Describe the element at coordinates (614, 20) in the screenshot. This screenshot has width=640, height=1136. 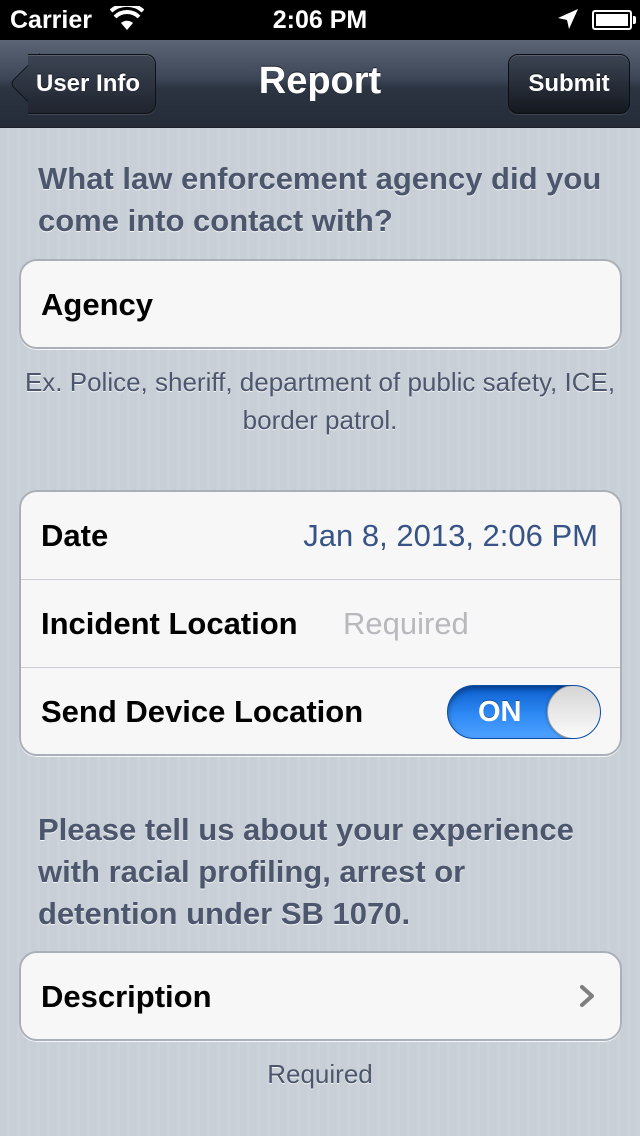
I see `battery-icon` at that location.